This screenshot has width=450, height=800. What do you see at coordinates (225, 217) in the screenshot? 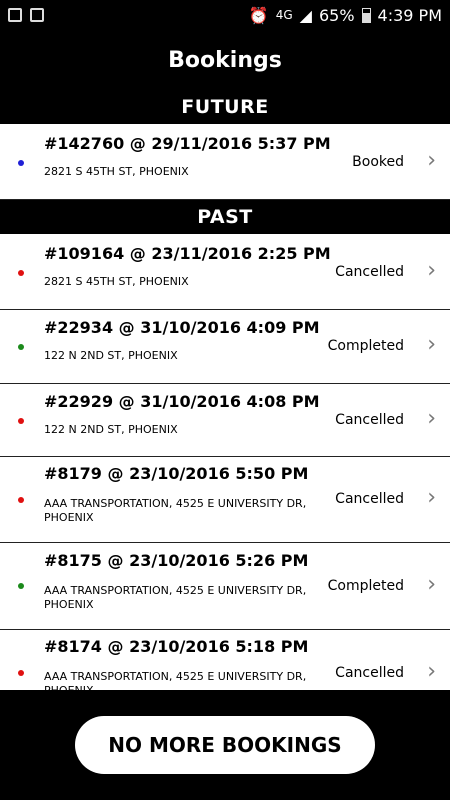
I see `section-header-past: PAST` at bounding box center [225, 217].